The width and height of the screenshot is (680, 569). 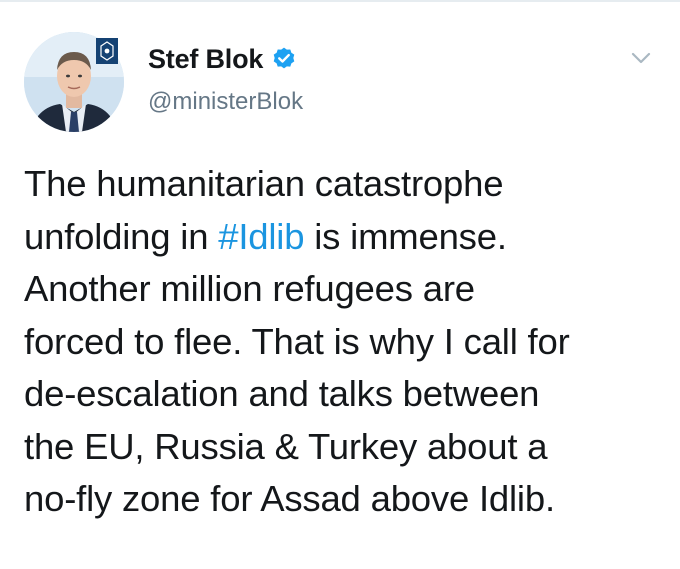 What do you see at coordinates (107, 51) in the screenshot?
I see `government-logo-icon` at bounding box center [107, 51].